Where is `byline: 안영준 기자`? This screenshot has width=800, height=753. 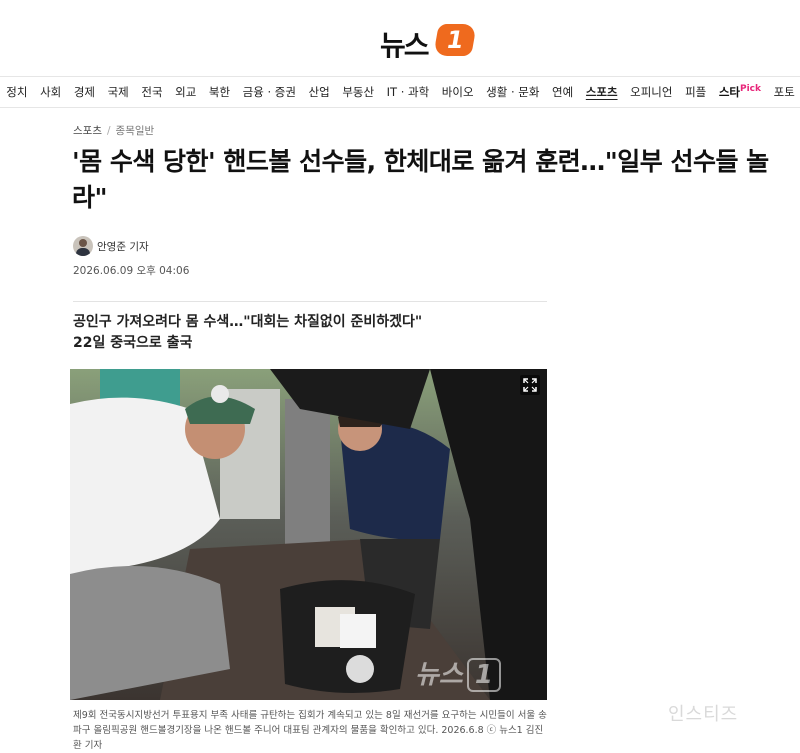 byline: 안영준 기자 is located at coordinates (111, 246).